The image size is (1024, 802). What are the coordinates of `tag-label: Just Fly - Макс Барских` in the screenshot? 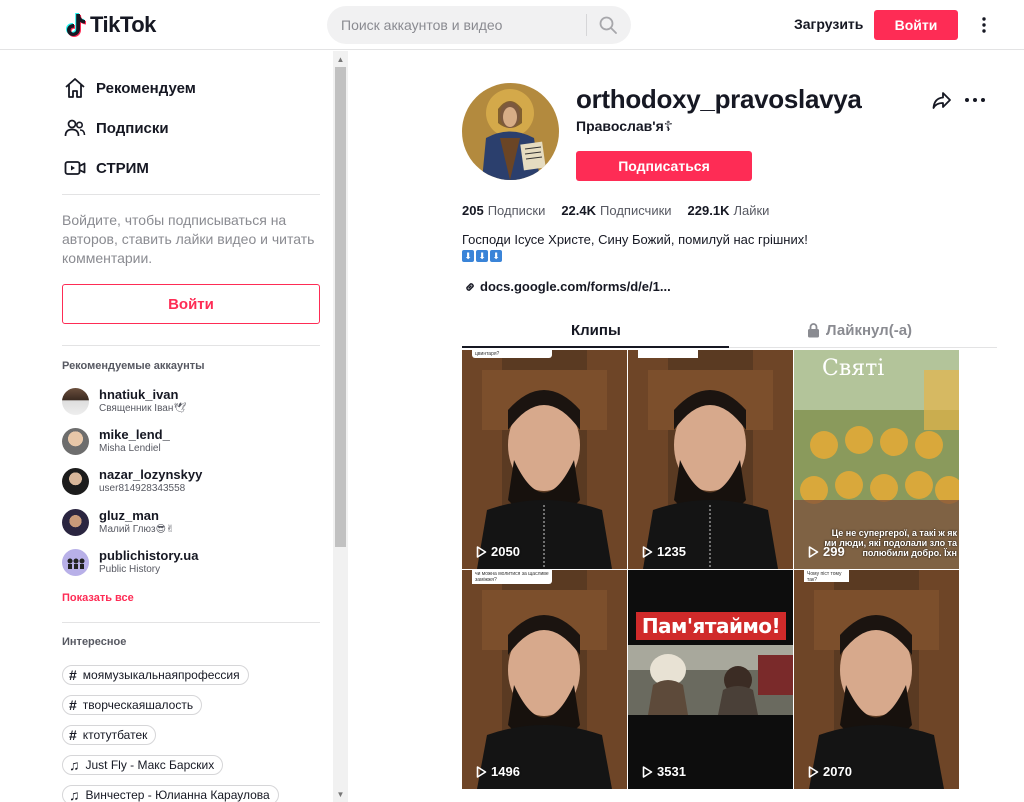 It's located at (150, 765).